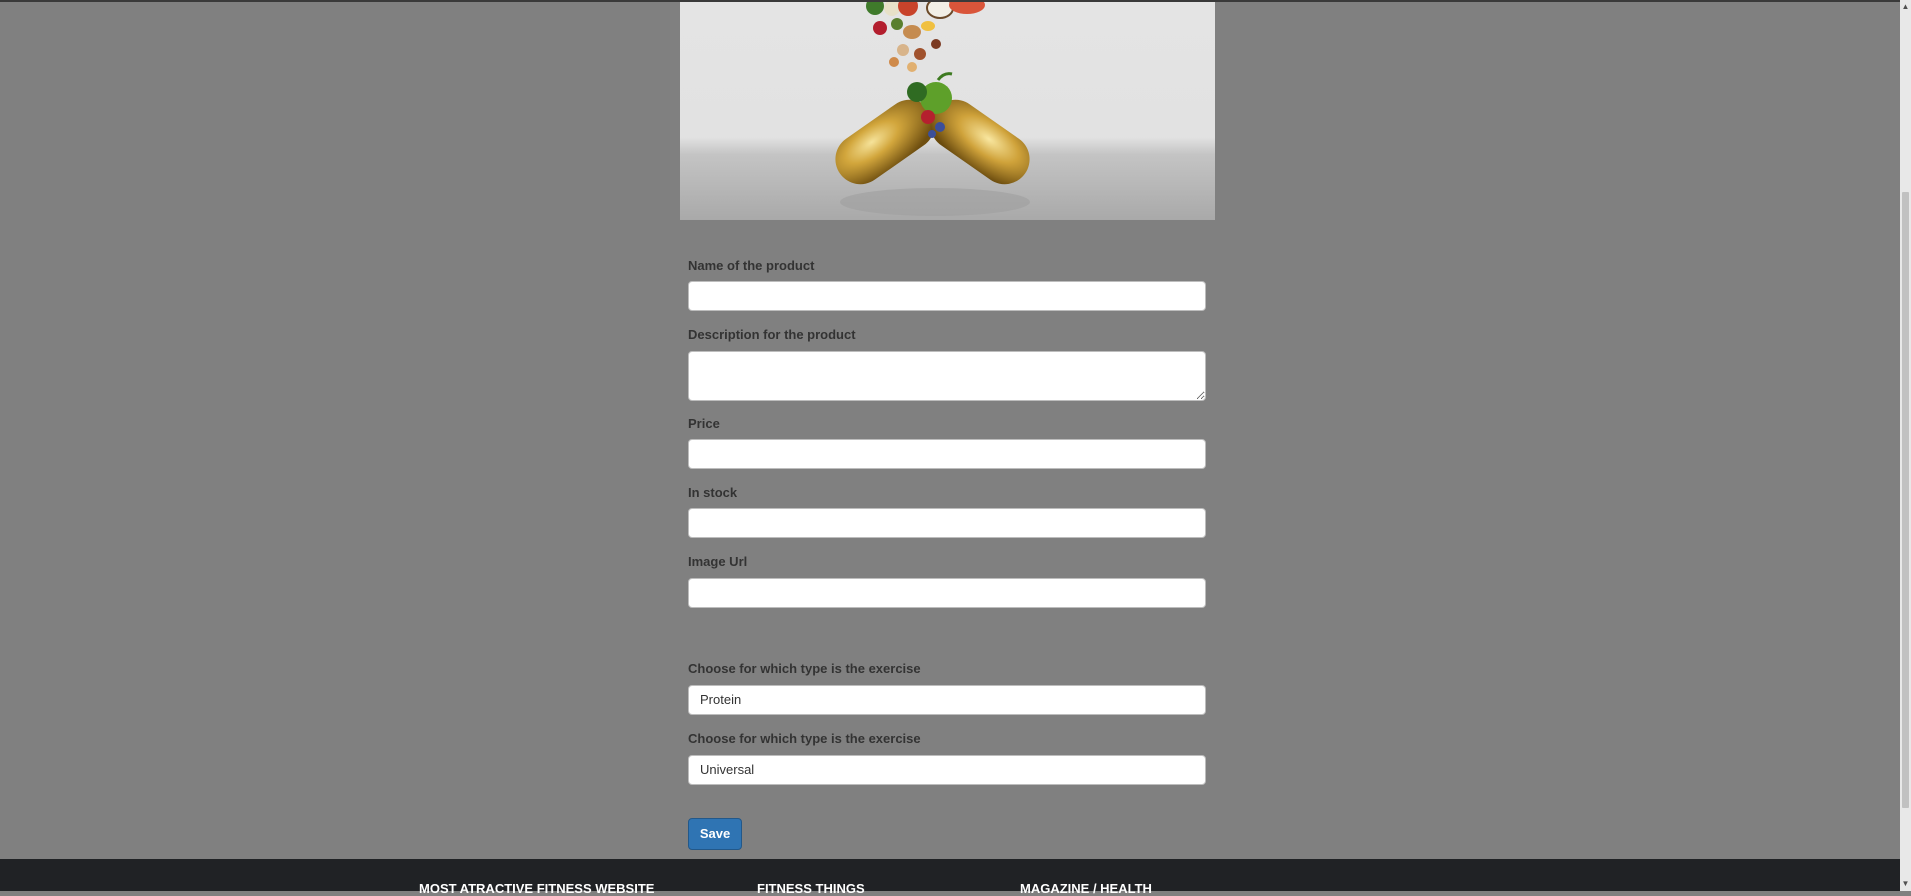 Image resolution: width=1911 pixels, height=896 pixels. What do you see at coordinates (947, 700) in the screenshot?
I see `type-select: Protein` at bounding box center [947, 700].